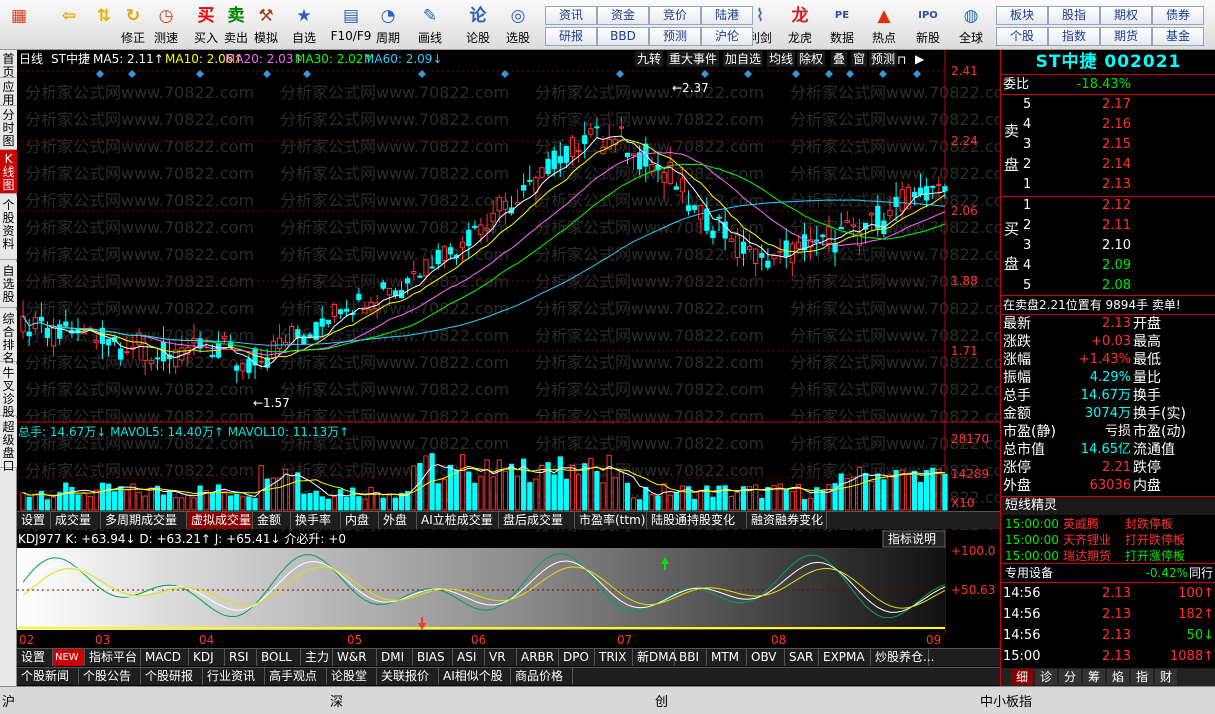  I want to click on news-tabs-tab: 关联报价, so click(408, 676).